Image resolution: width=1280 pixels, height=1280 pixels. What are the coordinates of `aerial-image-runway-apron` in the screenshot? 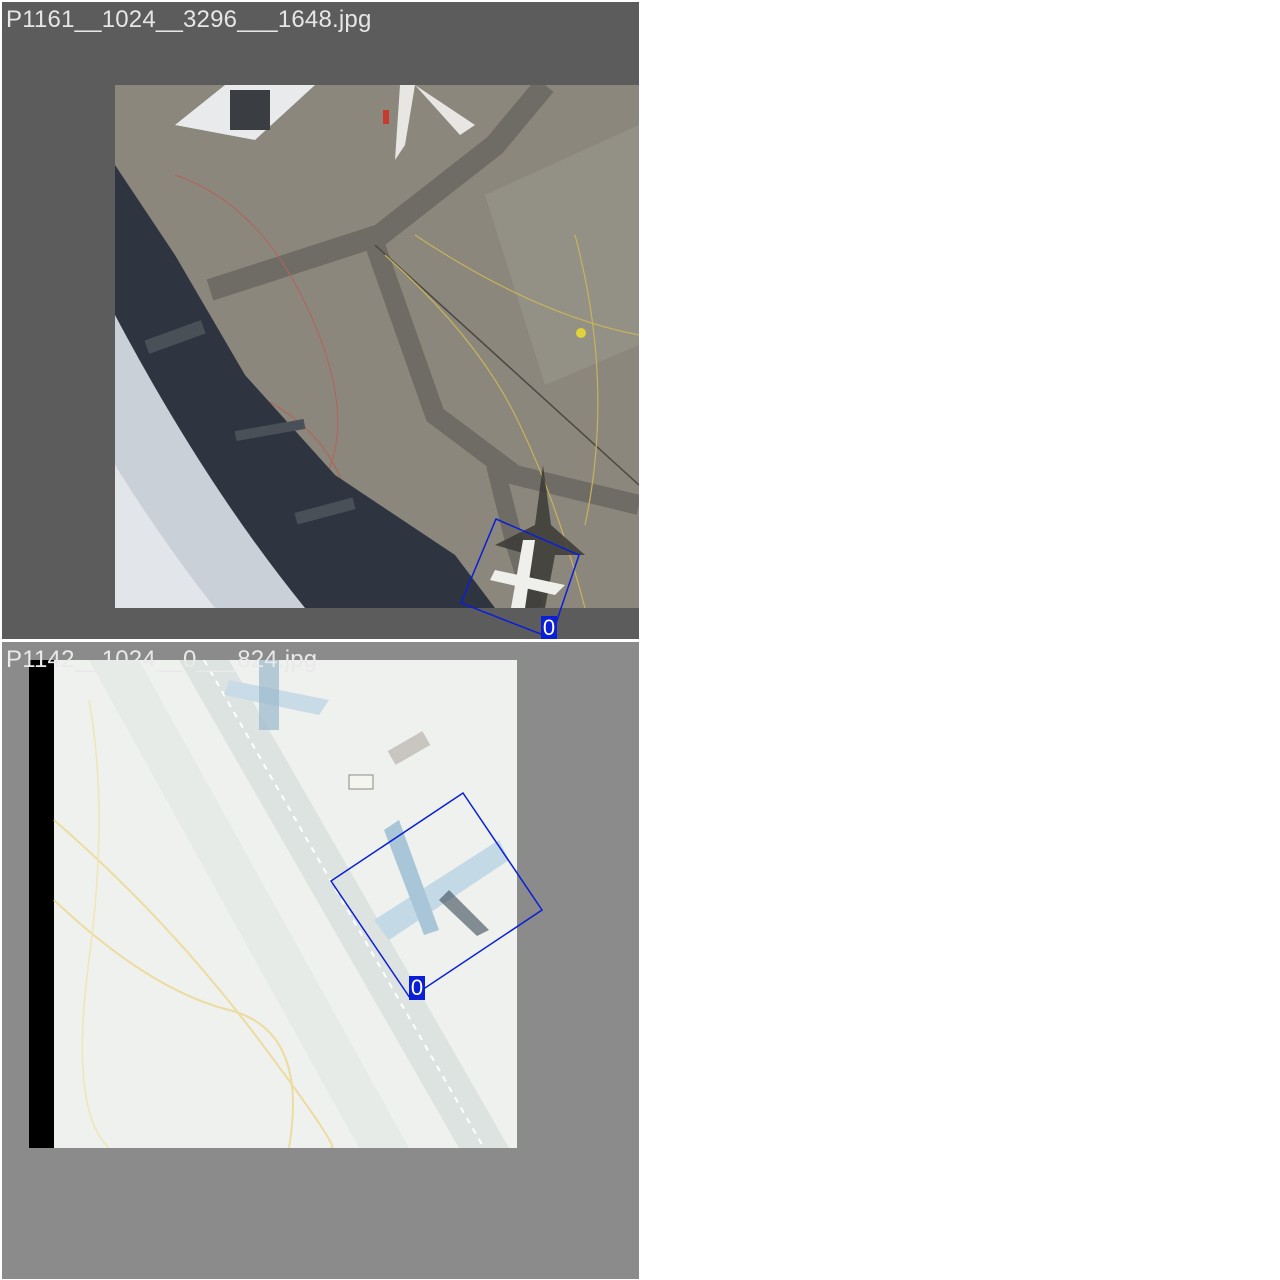 It's located at (273, 904).